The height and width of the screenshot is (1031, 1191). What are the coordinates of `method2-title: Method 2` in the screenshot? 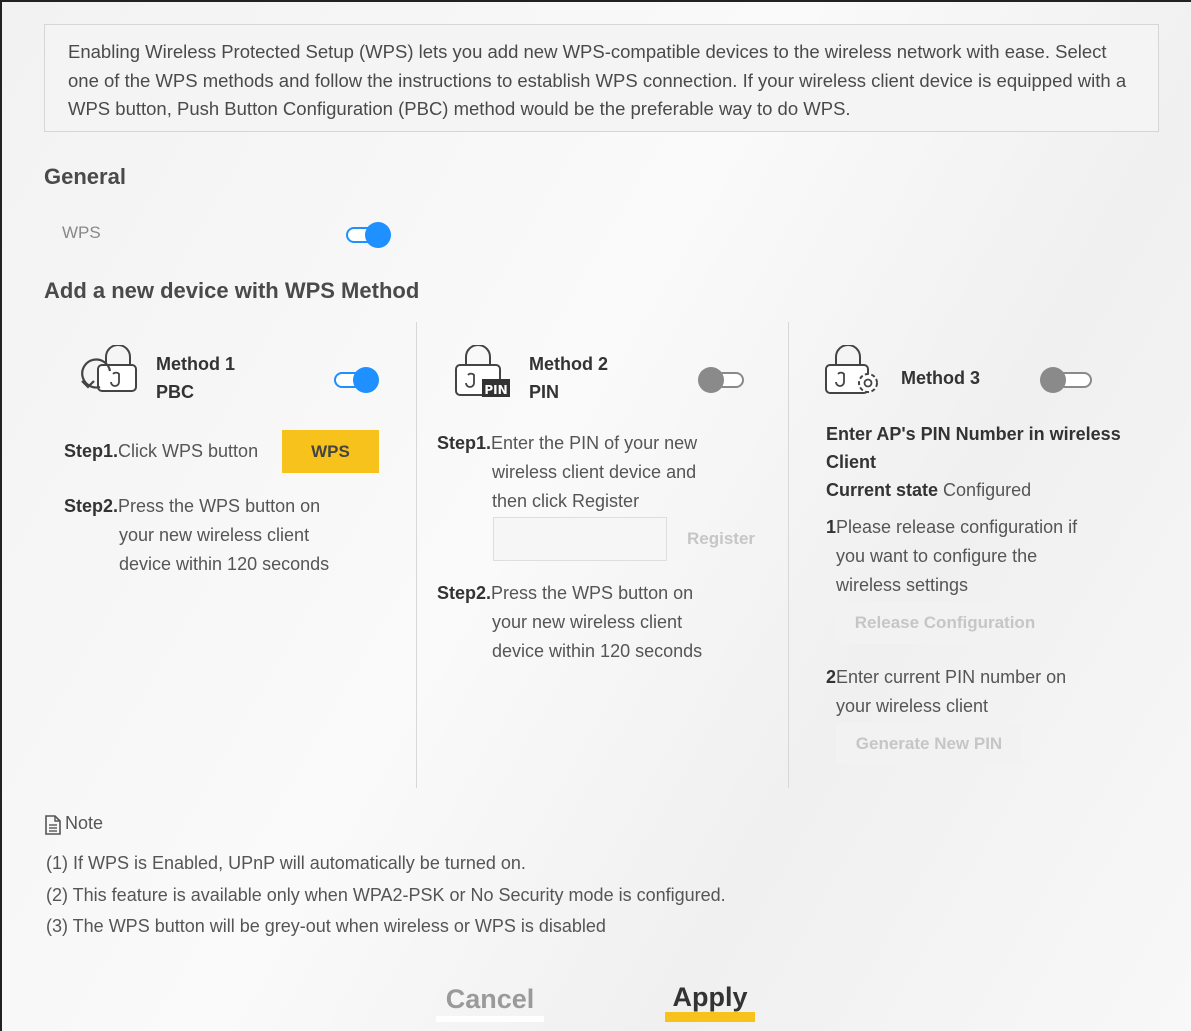 It's located at (568, 364).